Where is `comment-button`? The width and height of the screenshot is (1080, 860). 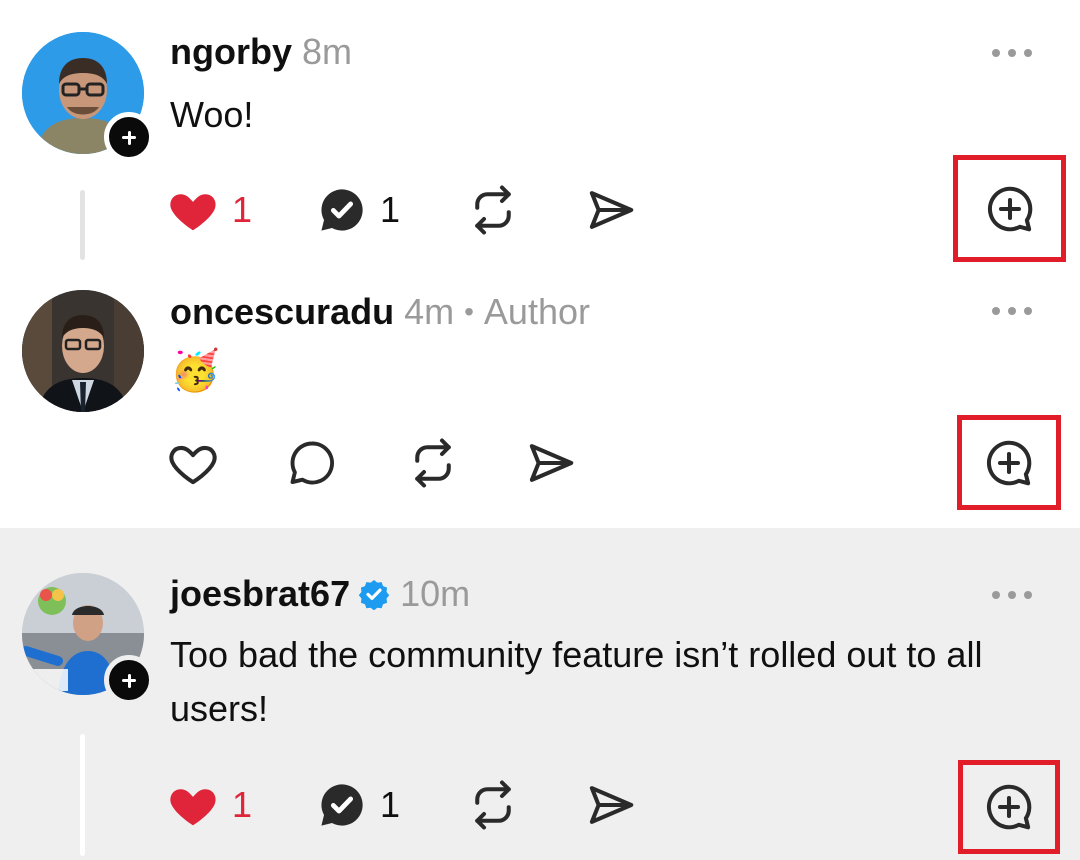 comment-button is located at coordinates (312, 463).